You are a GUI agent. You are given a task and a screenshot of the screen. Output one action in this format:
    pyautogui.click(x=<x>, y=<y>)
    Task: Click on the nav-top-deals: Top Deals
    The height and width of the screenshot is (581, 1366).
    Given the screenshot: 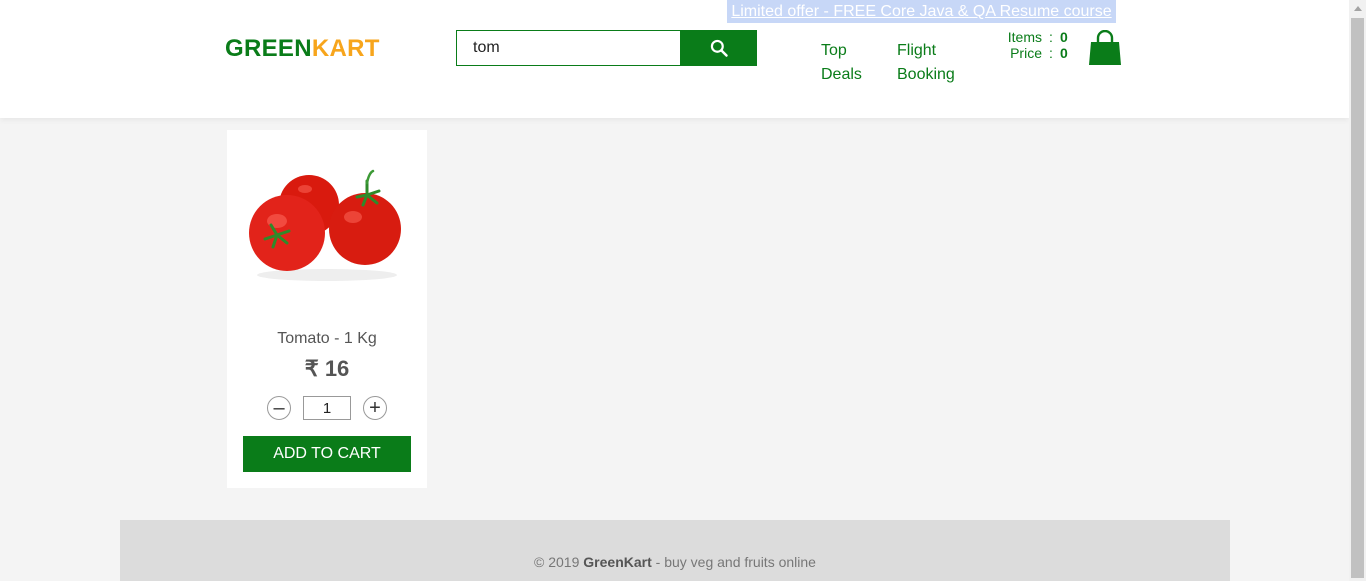 What is the action you would take?
    pyautogui.click(x=851, y=63)
    